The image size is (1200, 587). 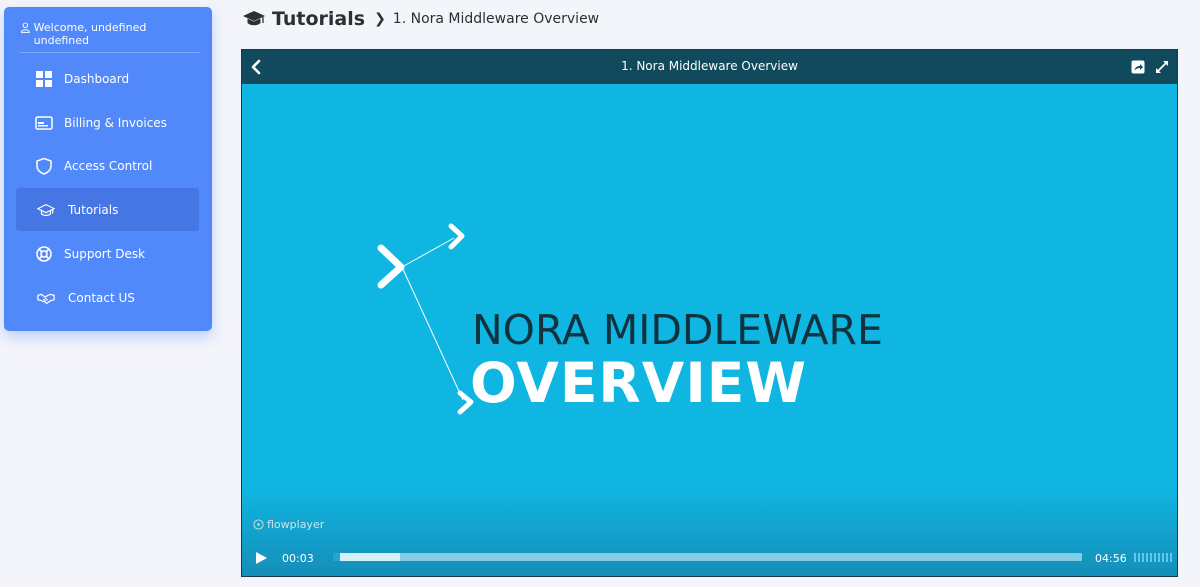 What do you see at coordinates (258, 524) in the screenshot?
I see `play-circle-icon` at bounding box center [258, 524].